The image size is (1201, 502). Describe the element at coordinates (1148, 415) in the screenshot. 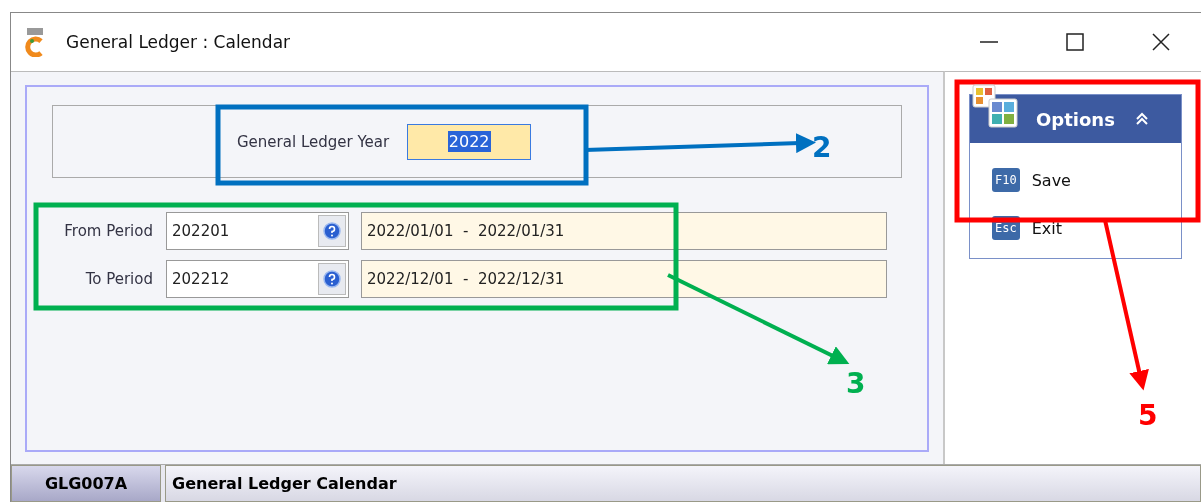

I see `annotation-number: 5` at that location.